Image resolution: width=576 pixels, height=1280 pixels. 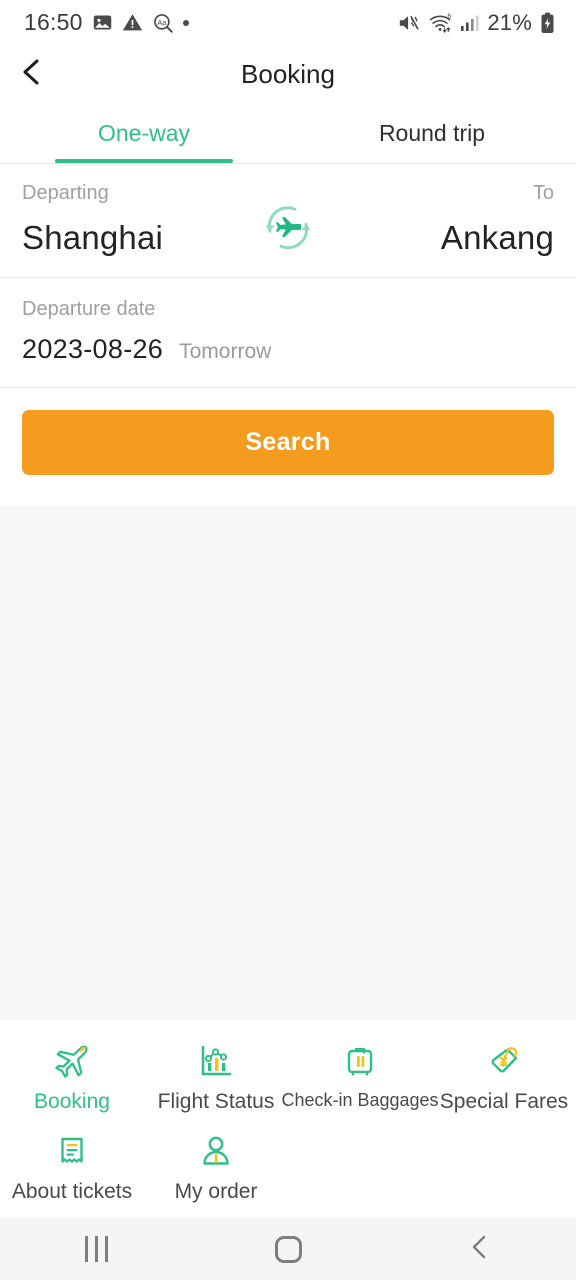 I want to click on battery-charging-icon, so click(x=547, y=23).